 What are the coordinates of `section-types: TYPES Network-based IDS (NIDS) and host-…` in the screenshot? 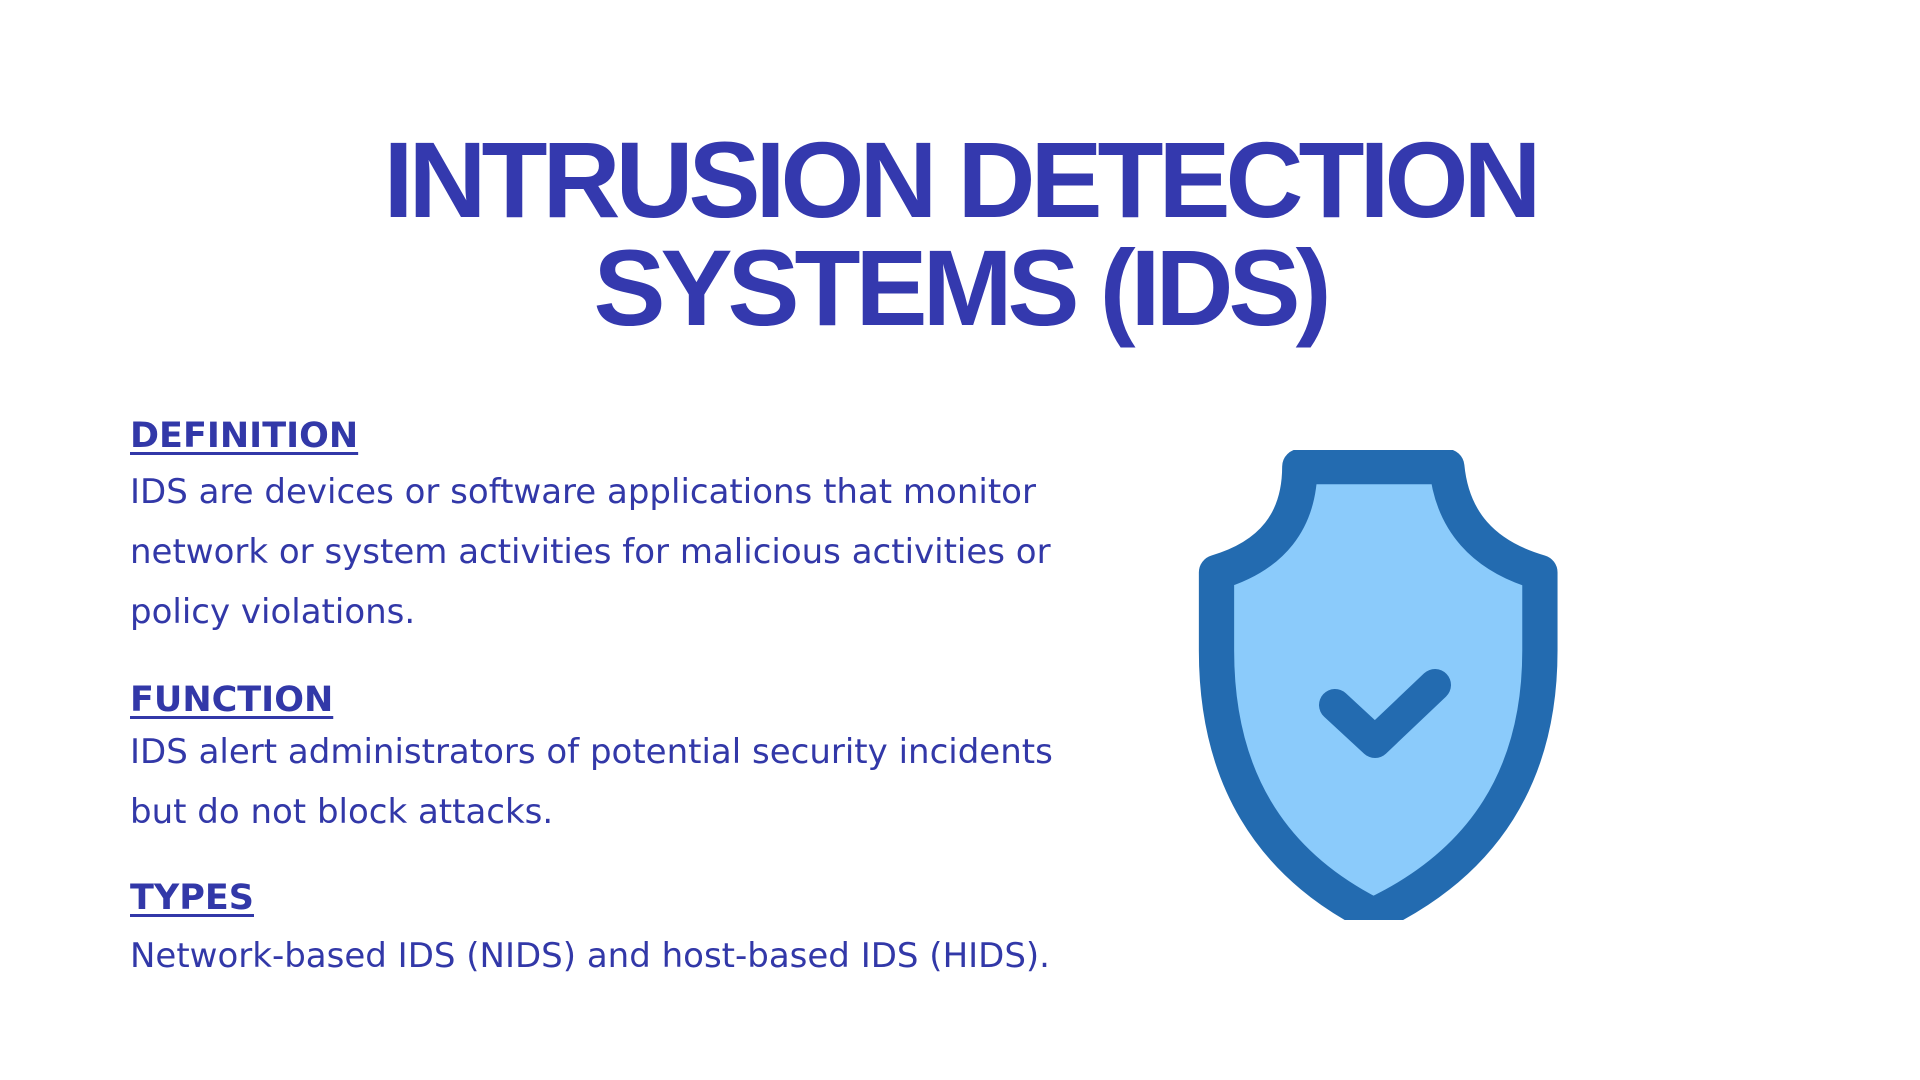 It's located at (625, 930).